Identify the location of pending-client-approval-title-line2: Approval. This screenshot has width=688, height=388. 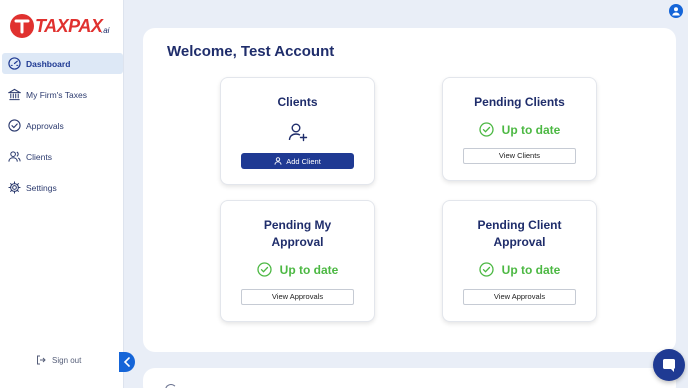
(519, 242).